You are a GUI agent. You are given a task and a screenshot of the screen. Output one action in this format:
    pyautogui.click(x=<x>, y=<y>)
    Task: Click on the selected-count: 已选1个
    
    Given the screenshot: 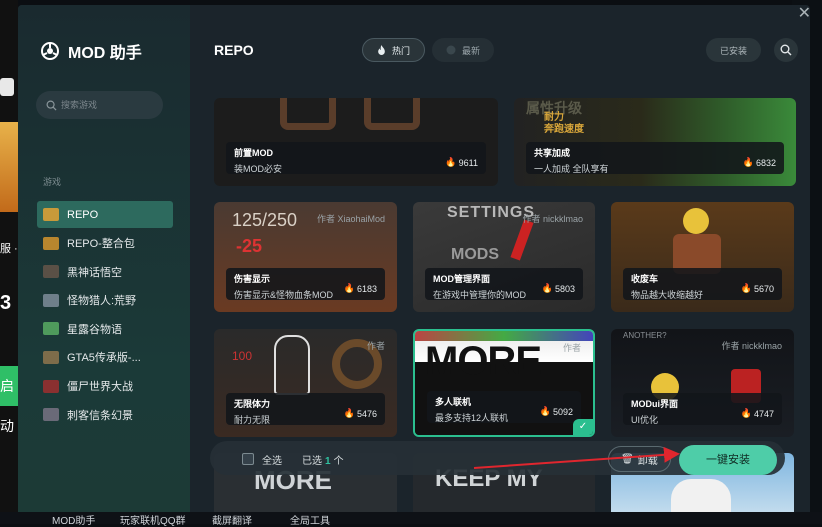 What is the action you would take?
    pyautogui.click(x=323, y=459)
    